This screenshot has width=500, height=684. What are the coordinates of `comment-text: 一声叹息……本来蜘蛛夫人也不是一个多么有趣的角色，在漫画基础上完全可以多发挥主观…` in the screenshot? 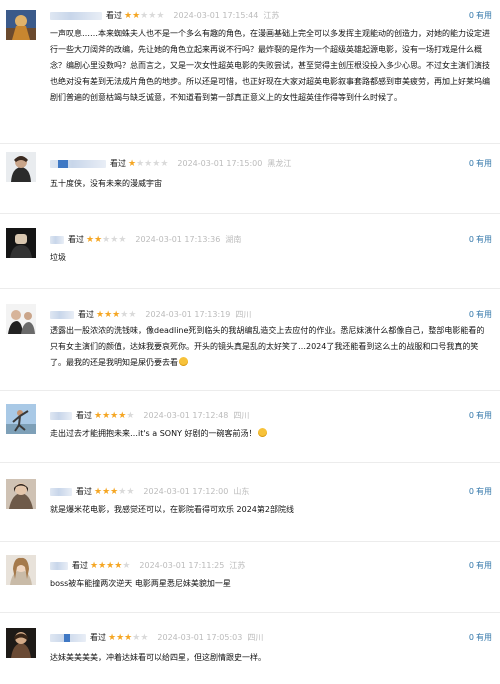 It's located at (270, 66).